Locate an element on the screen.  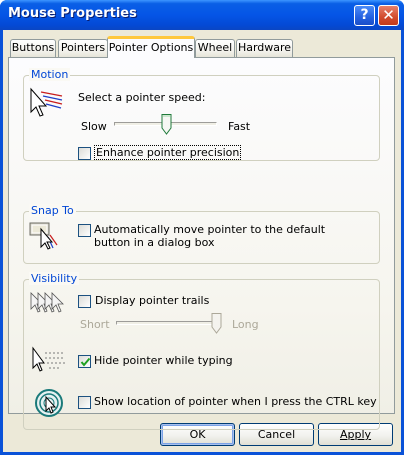
snap-to-default-icon is located at coordinates (45, 238).